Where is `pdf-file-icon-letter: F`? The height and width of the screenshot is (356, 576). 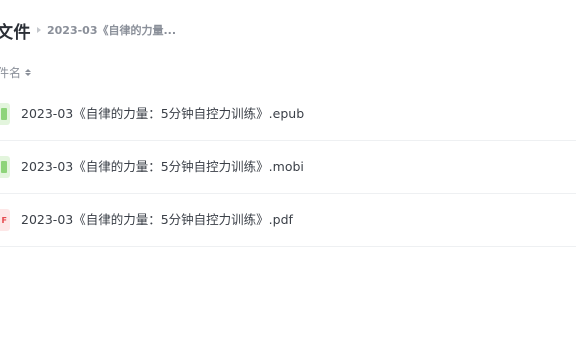 pdf-file-icon-letter: F is located at coordinates (4, 220).